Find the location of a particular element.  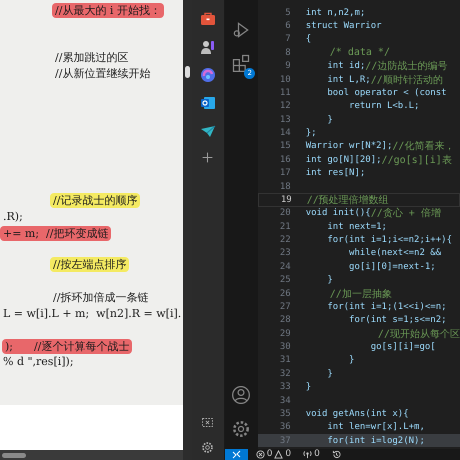

highlighted-text: //记录战士的顺序 is located at coordinates (95, 200).